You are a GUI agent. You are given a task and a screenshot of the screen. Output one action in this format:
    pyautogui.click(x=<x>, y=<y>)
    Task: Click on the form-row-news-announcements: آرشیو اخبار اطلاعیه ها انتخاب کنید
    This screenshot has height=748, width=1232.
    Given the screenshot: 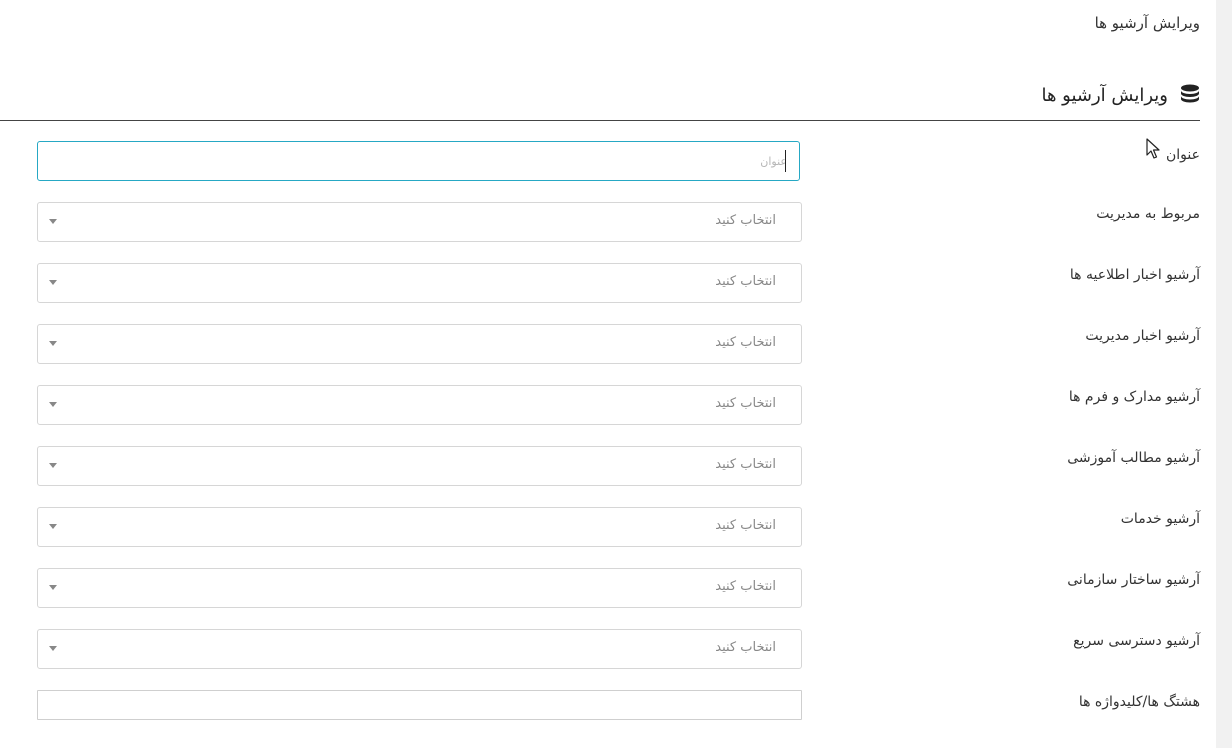 What is the action you would take?
    pyautogui.click(x=618, y=283)
    